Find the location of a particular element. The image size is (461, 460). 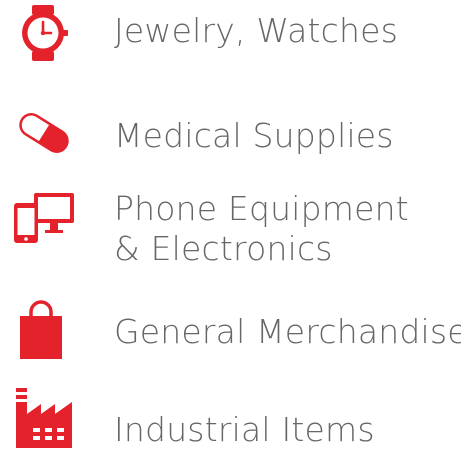

category-label-line: Medical Supplies is located at coordinates (254, 135).